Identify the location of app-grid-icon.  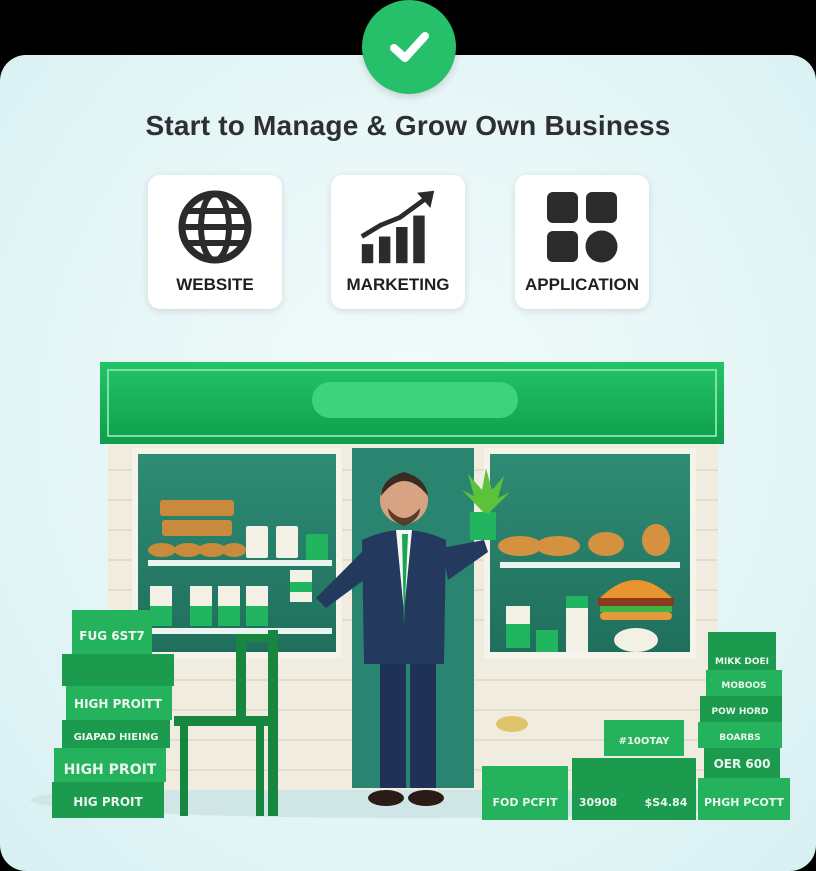
(582, 227).